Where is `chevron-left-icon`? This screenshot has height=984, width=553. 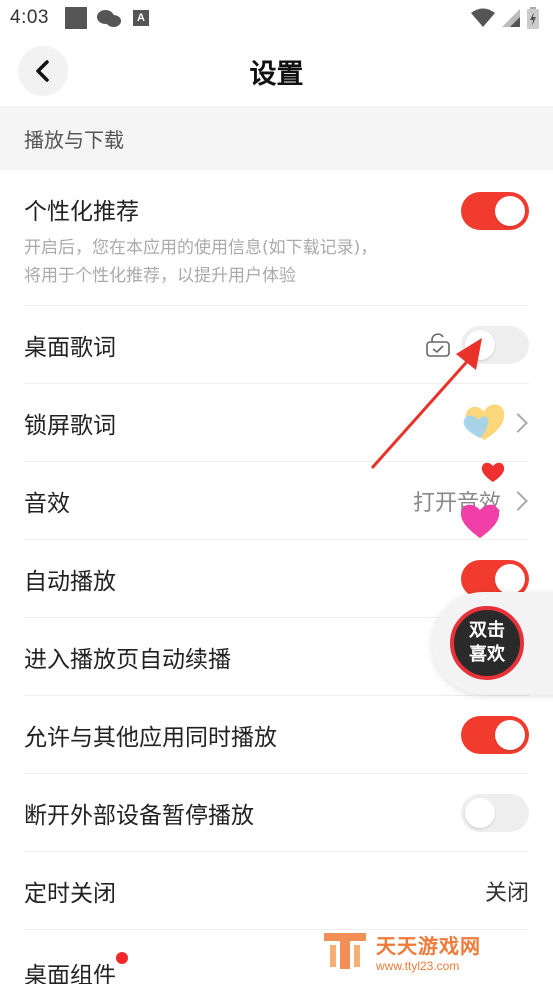 chevron-left-icon is located at coordinates (42, 71).